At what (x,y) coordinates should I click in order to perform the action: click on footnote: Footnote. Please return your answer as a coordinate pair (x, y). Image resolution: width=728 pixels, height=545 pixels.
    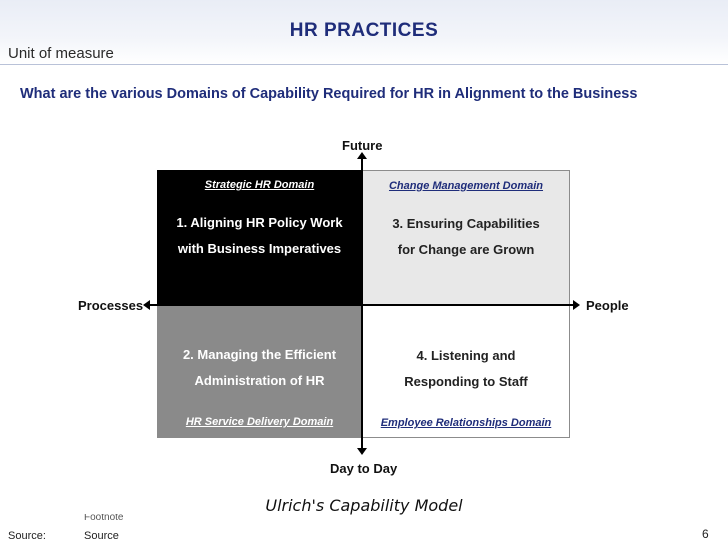
    Looking at the image, I should click on (104, 517).